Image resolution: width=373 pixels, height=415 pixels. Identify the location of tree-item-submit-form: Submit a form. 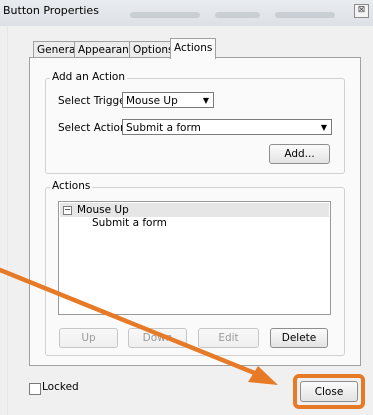
(194, 223).